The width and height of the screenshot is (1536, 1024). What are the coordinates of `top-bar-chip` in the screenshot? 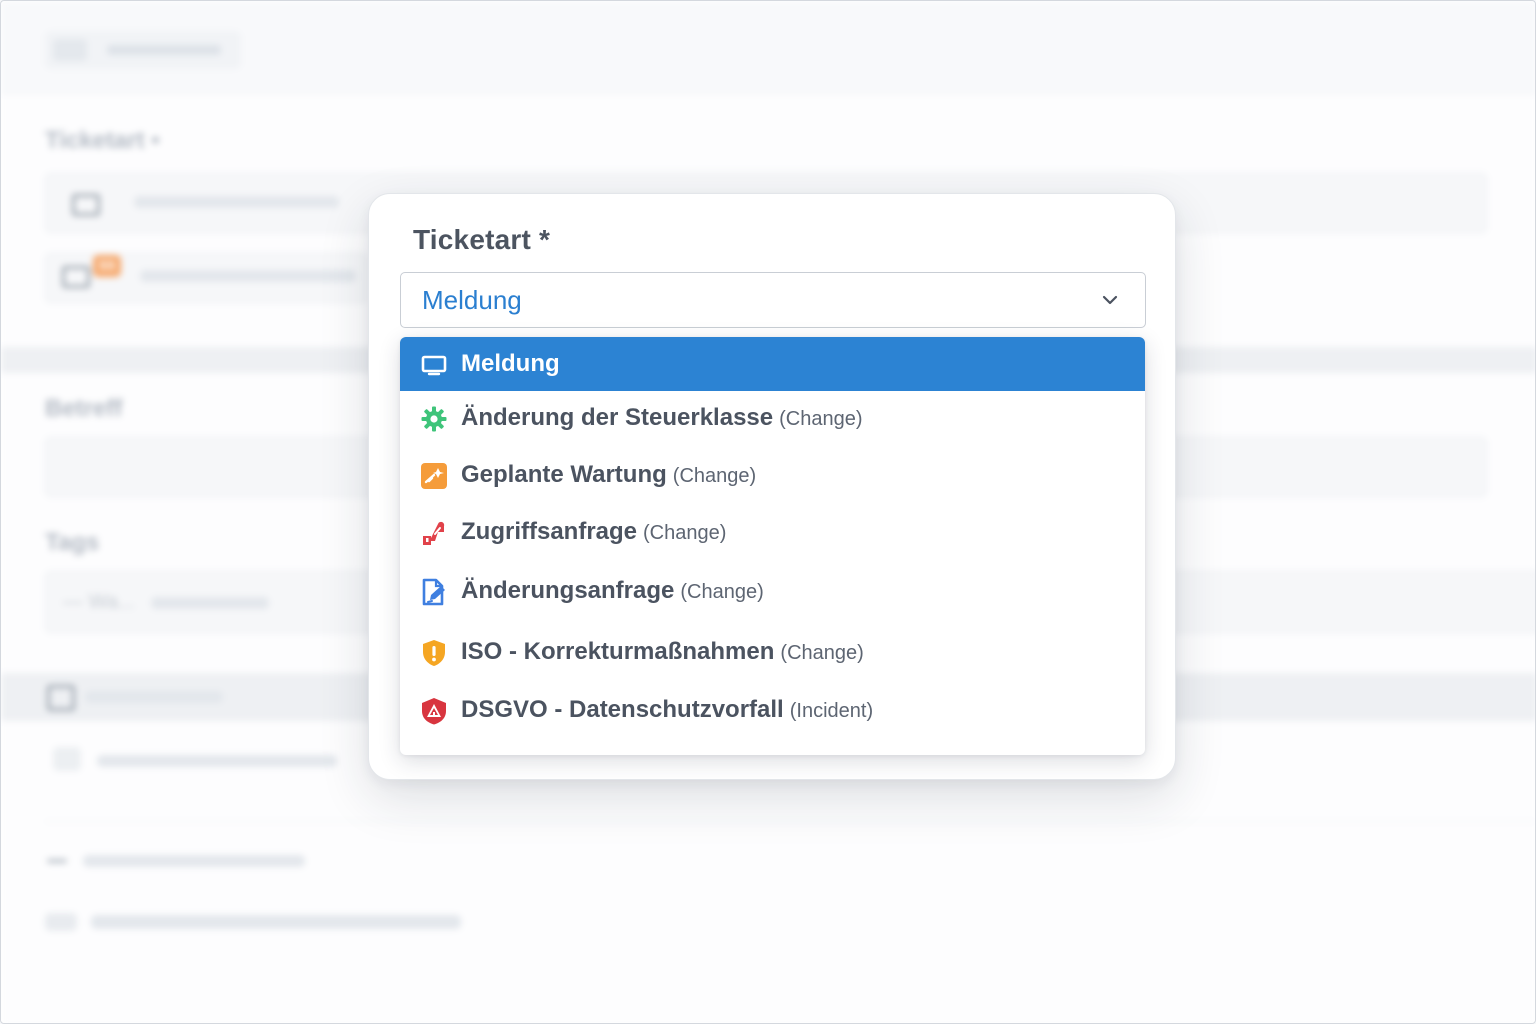 It's located at (143, 50).